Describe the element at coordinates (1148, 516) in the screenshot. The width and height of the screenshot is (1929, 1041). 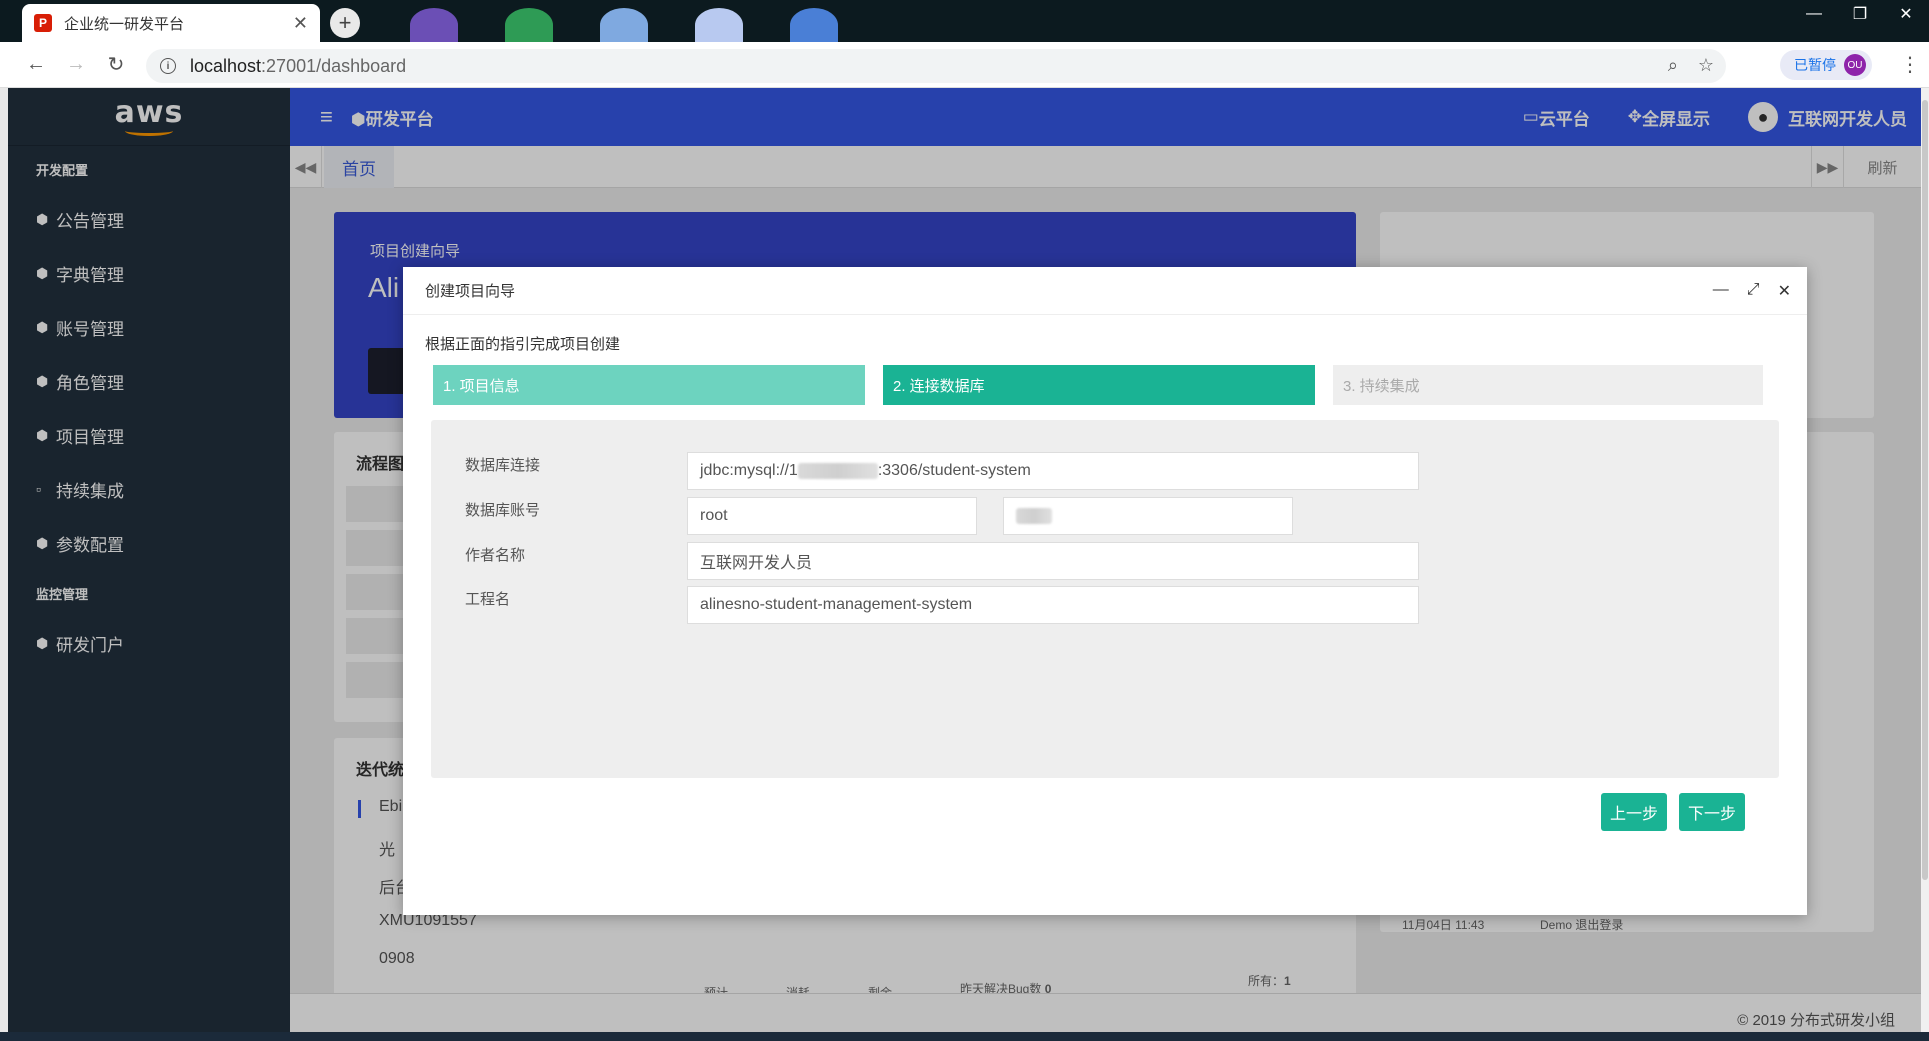
I see `db-password-input` at that location.